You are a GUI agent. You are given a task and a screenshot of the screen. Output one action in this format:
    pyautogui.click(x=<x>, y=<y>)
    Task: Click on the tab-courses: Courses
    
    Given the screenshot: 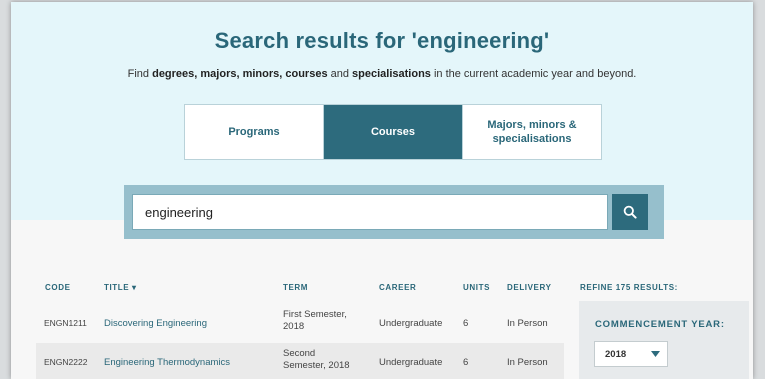 What is the action you would take?
    pyautogui.click(x=393, y=132)
    